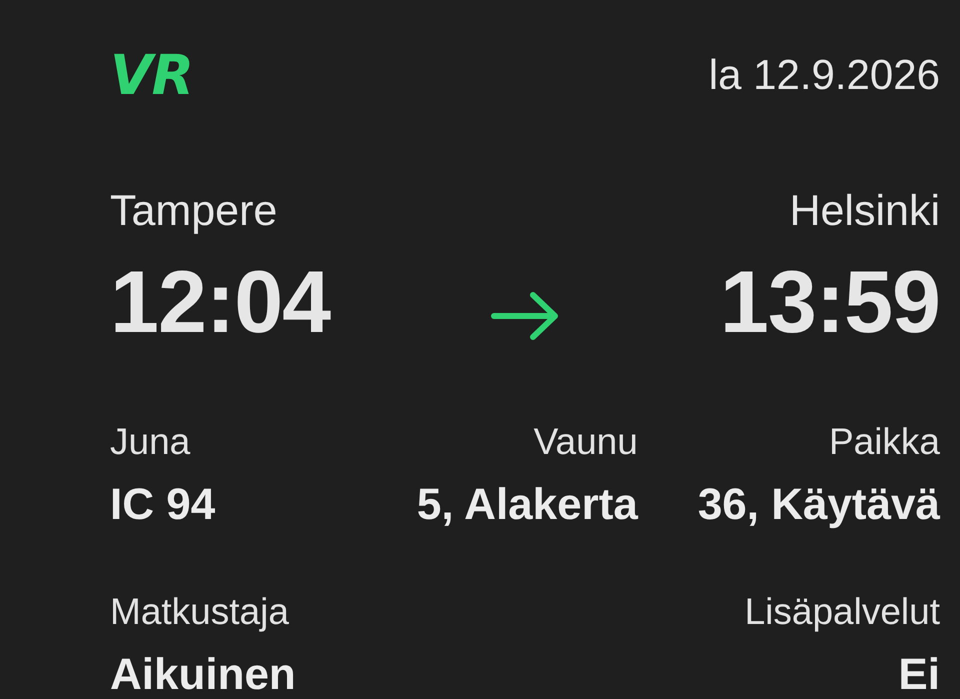 This screenshot has height=699, width=960. Describe the element at coordinates (830, 302) in the screenshot. I see `arrival-time: 13:59` at that location.